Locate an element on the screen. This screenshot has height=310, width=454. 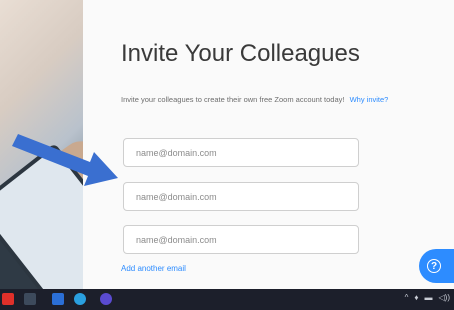
why-invite-link: Why invite? is located at coordinates (369, 99).